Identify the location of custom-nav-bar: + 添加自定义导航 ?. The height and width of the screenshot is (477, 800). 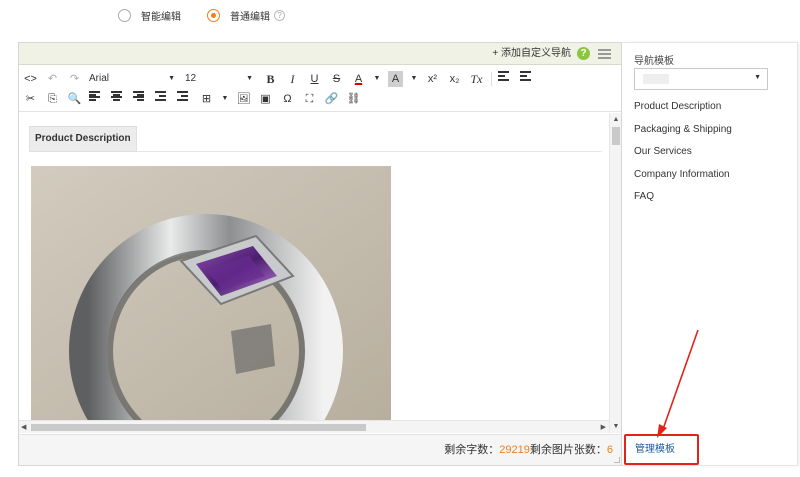
(320, 54).